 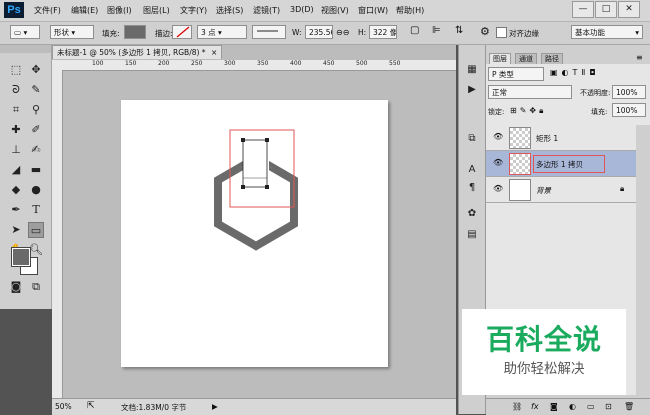 What do you see at coordinates (156, 10) in the screenshot?
I see `menu-layer: 图层(L)` at bounding box center [156, 10].